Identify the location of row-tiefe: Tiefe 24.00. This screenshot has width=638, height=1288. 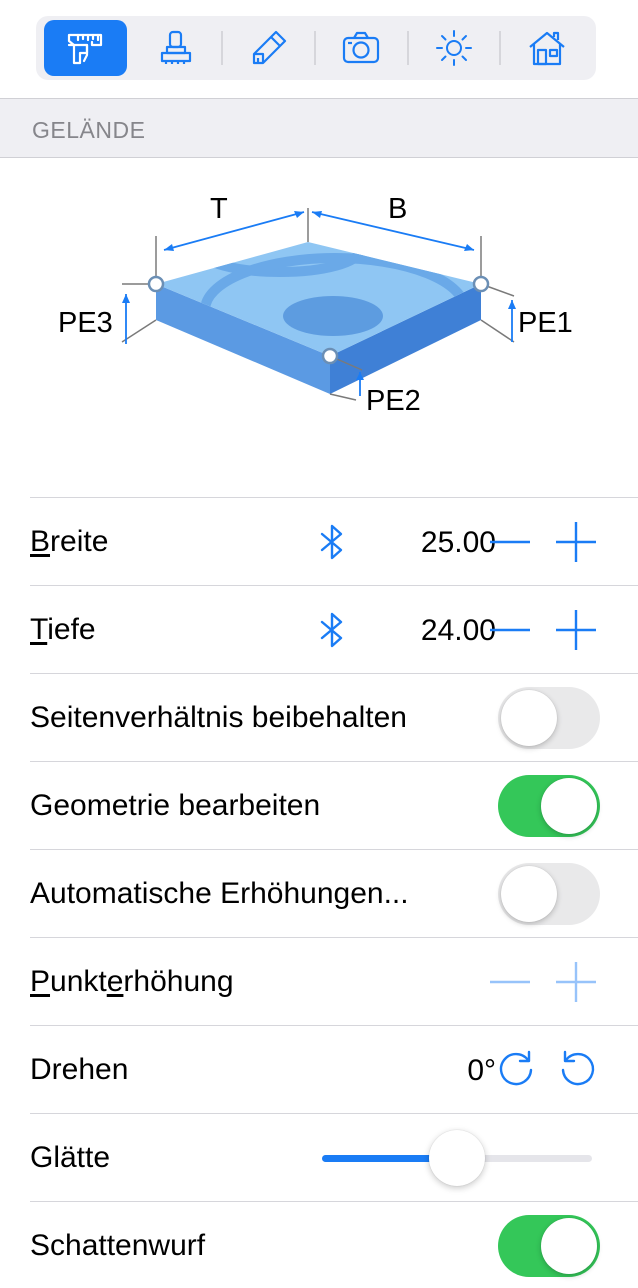
(334, 629).